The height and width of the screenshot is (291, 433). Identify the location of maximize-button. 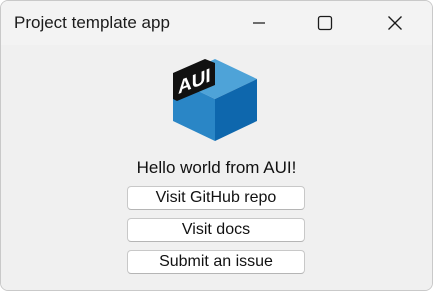
(325, 23).